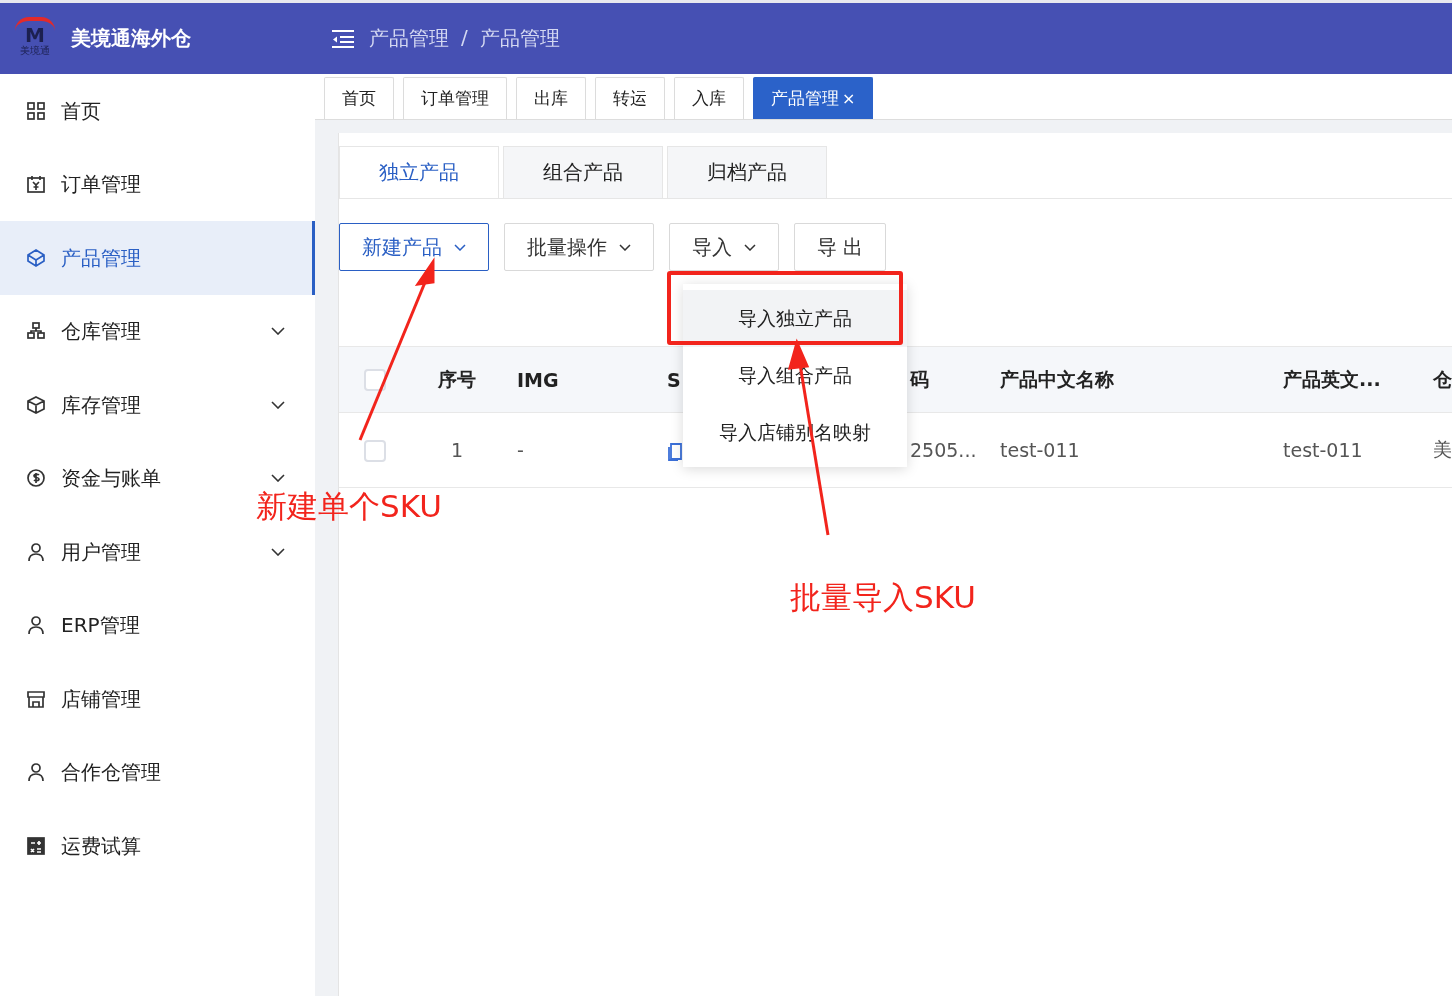  Describe the element at coordinates (849, 98) in the screenshot. I see `close-icon: ×` at that location.